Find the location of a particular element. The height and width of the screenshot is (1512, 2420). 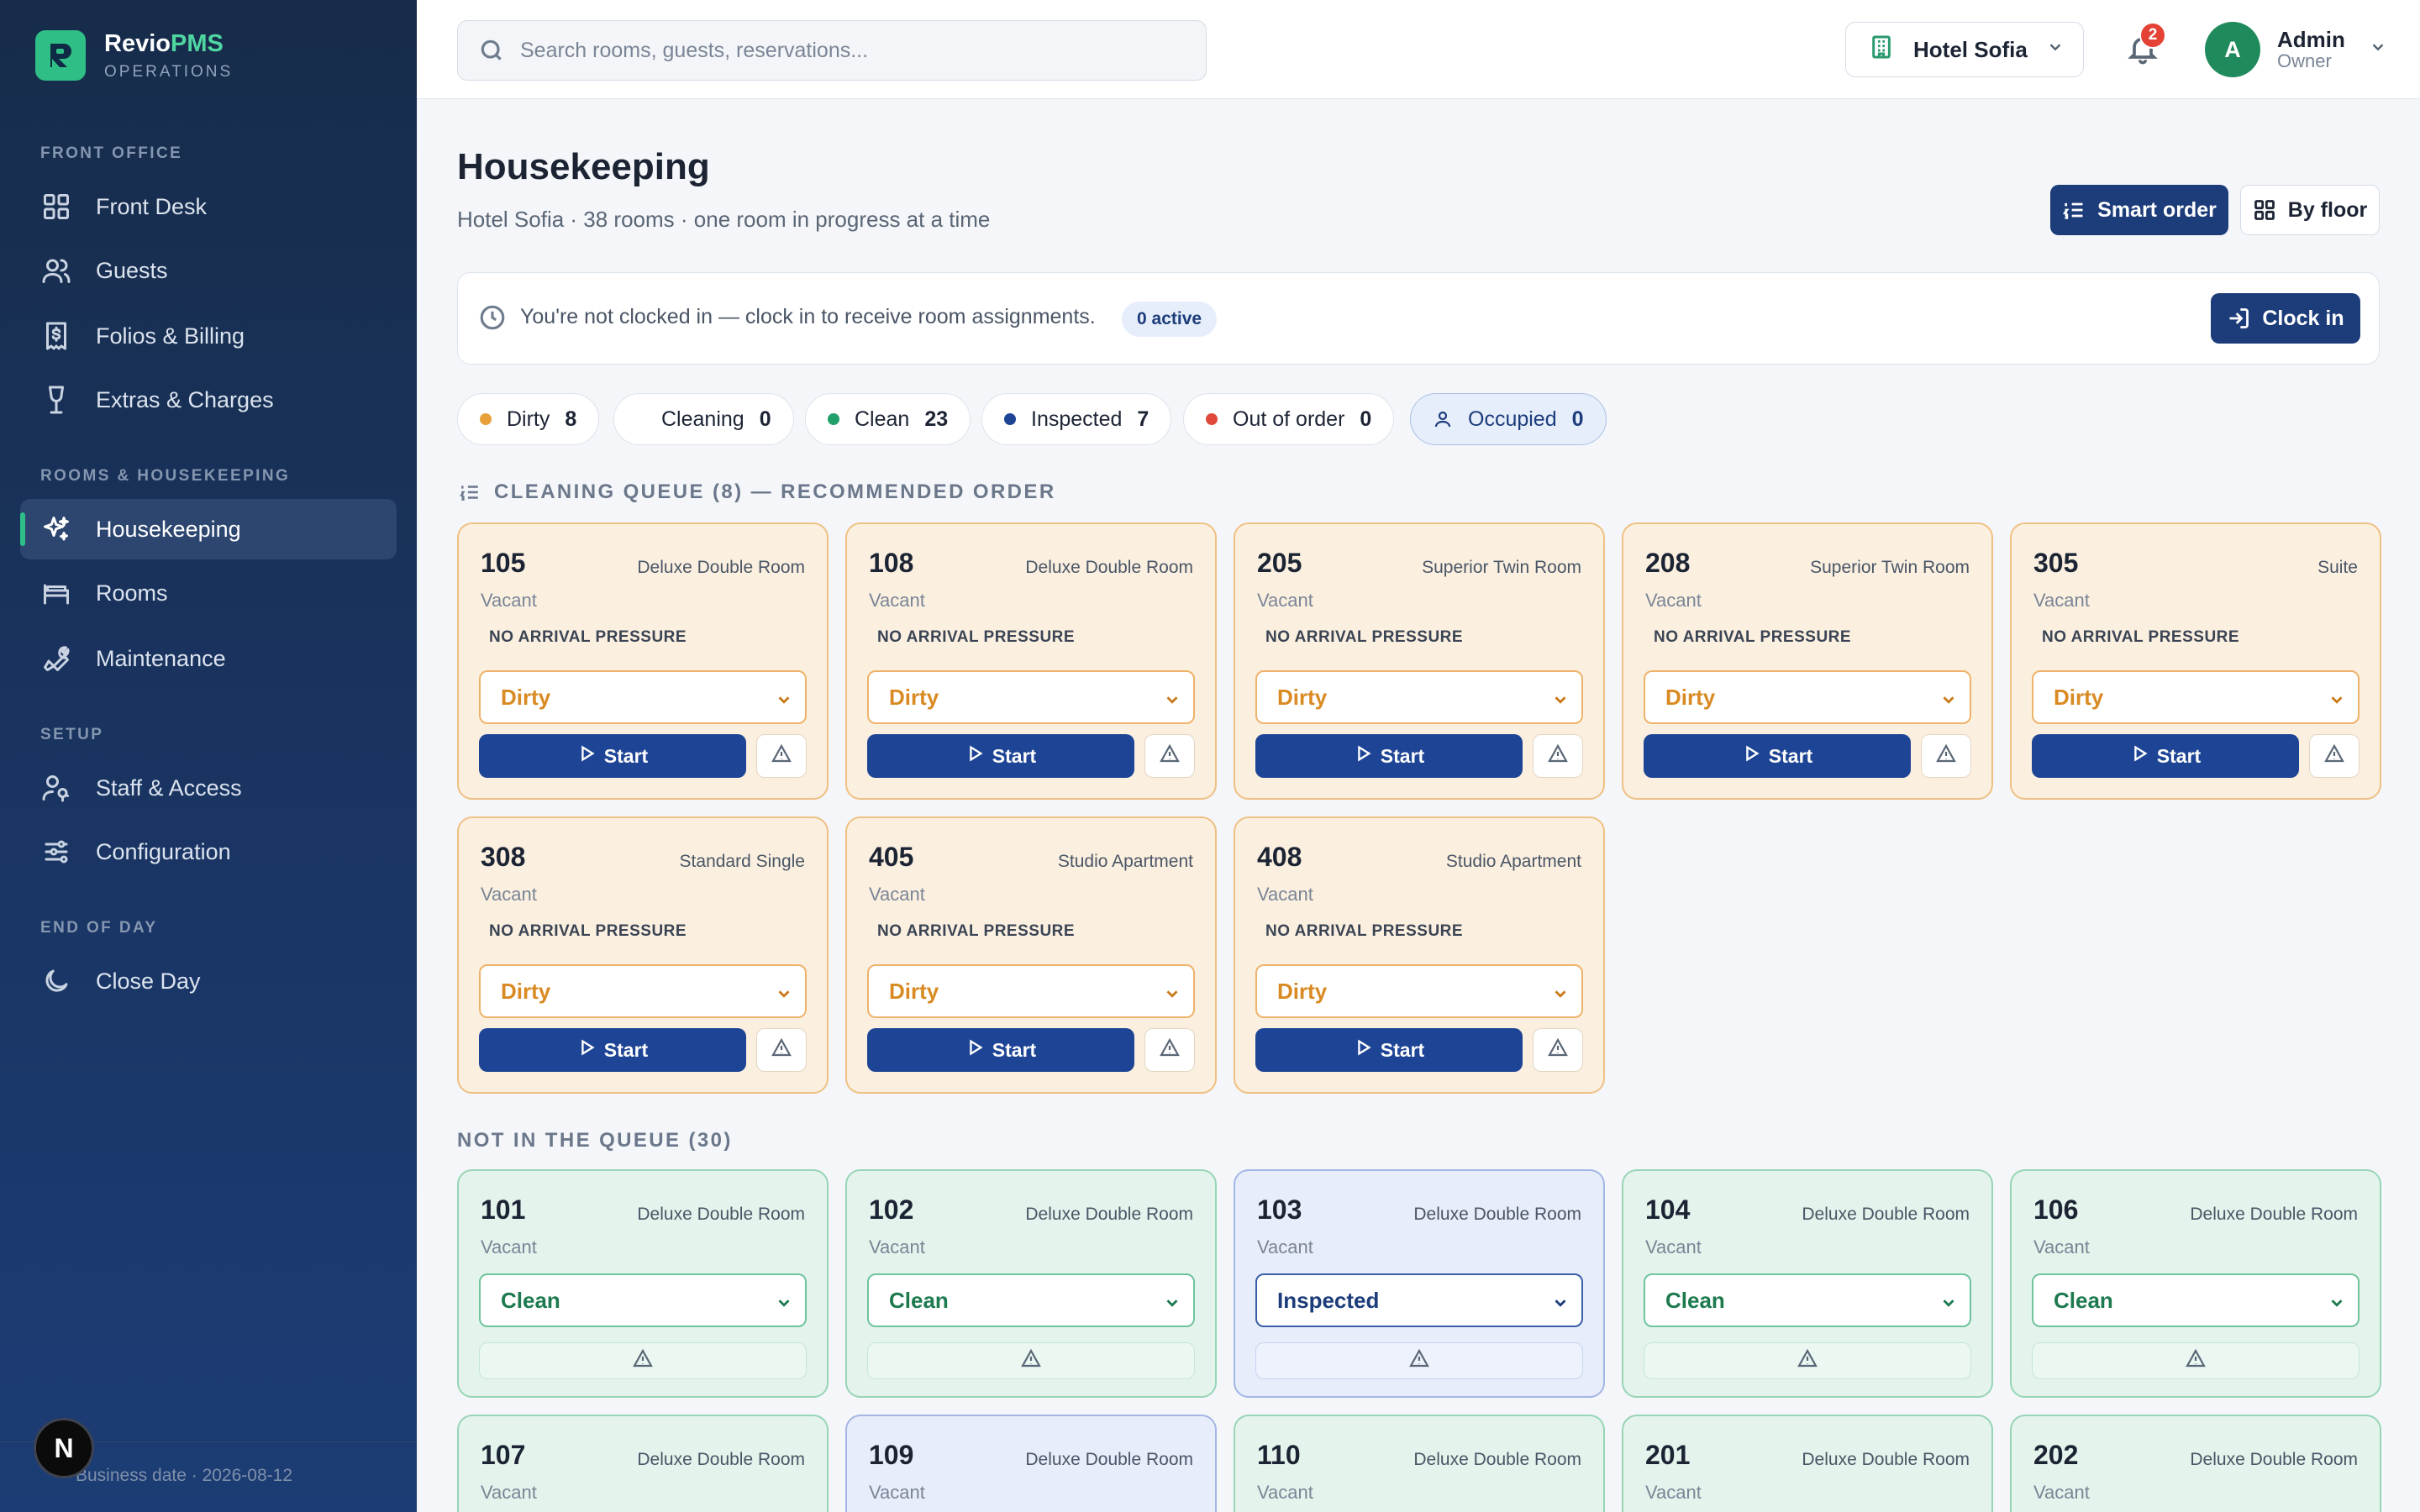

chip-label: Inspected is located at coordinates (1077, 419).